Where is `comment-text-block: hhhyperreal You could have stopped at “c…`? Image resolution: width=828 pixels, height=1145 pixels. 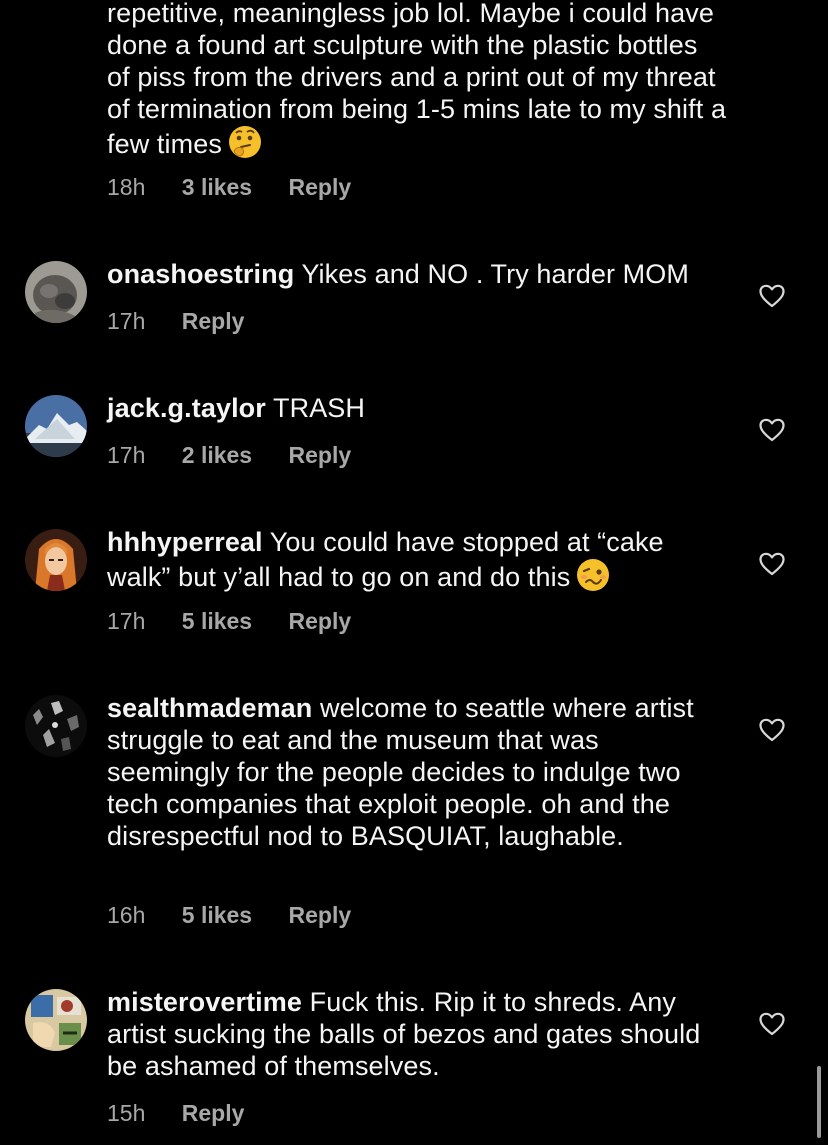
comment-text-block: hhhyperreal You could have stopped at “c… is located at coordinates (417, 562).